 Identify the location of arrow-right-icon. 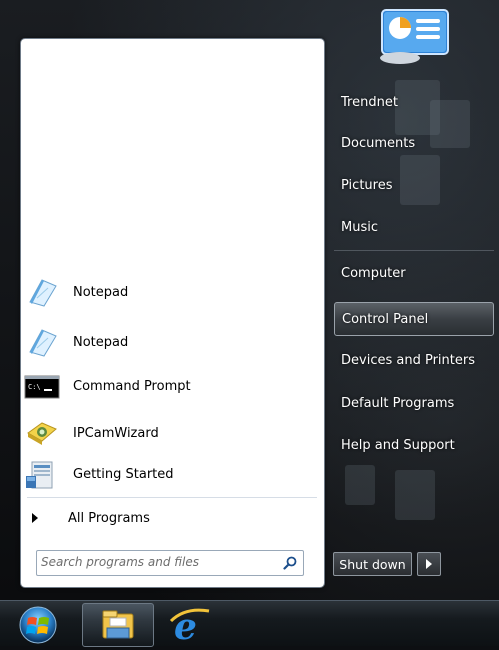
(35, 518).